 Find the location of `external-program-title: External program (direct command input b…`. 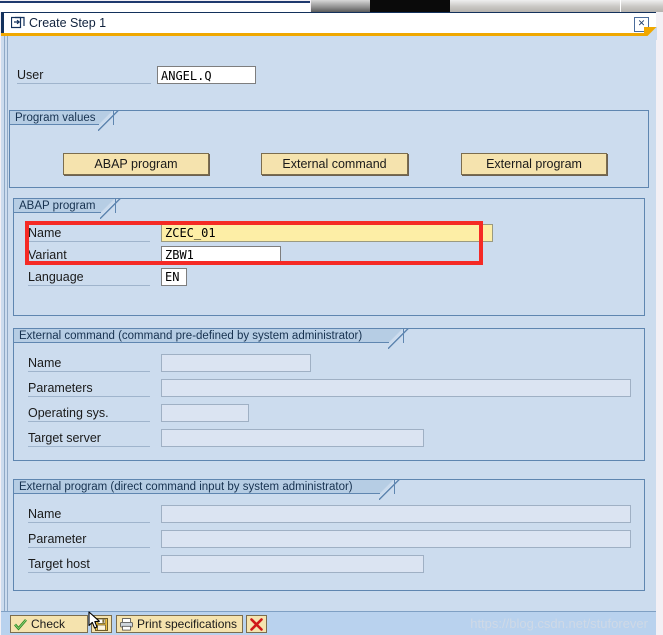

external-program-title: External program (direct command input b… is located at coordinates (196, 486).